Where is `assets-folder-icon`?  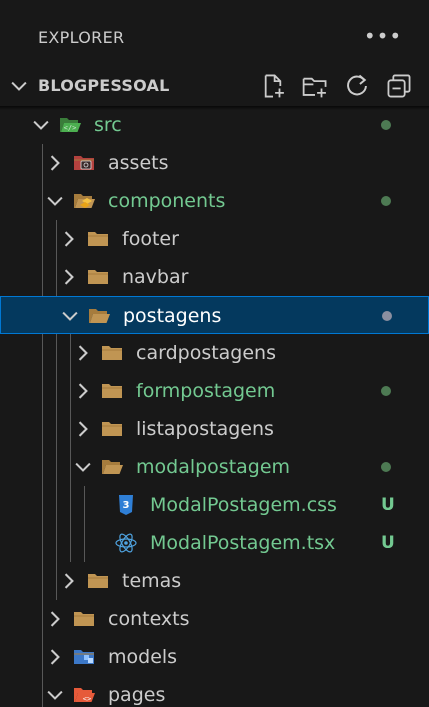 assets-folder-icon is located at coordinates (84, 163).